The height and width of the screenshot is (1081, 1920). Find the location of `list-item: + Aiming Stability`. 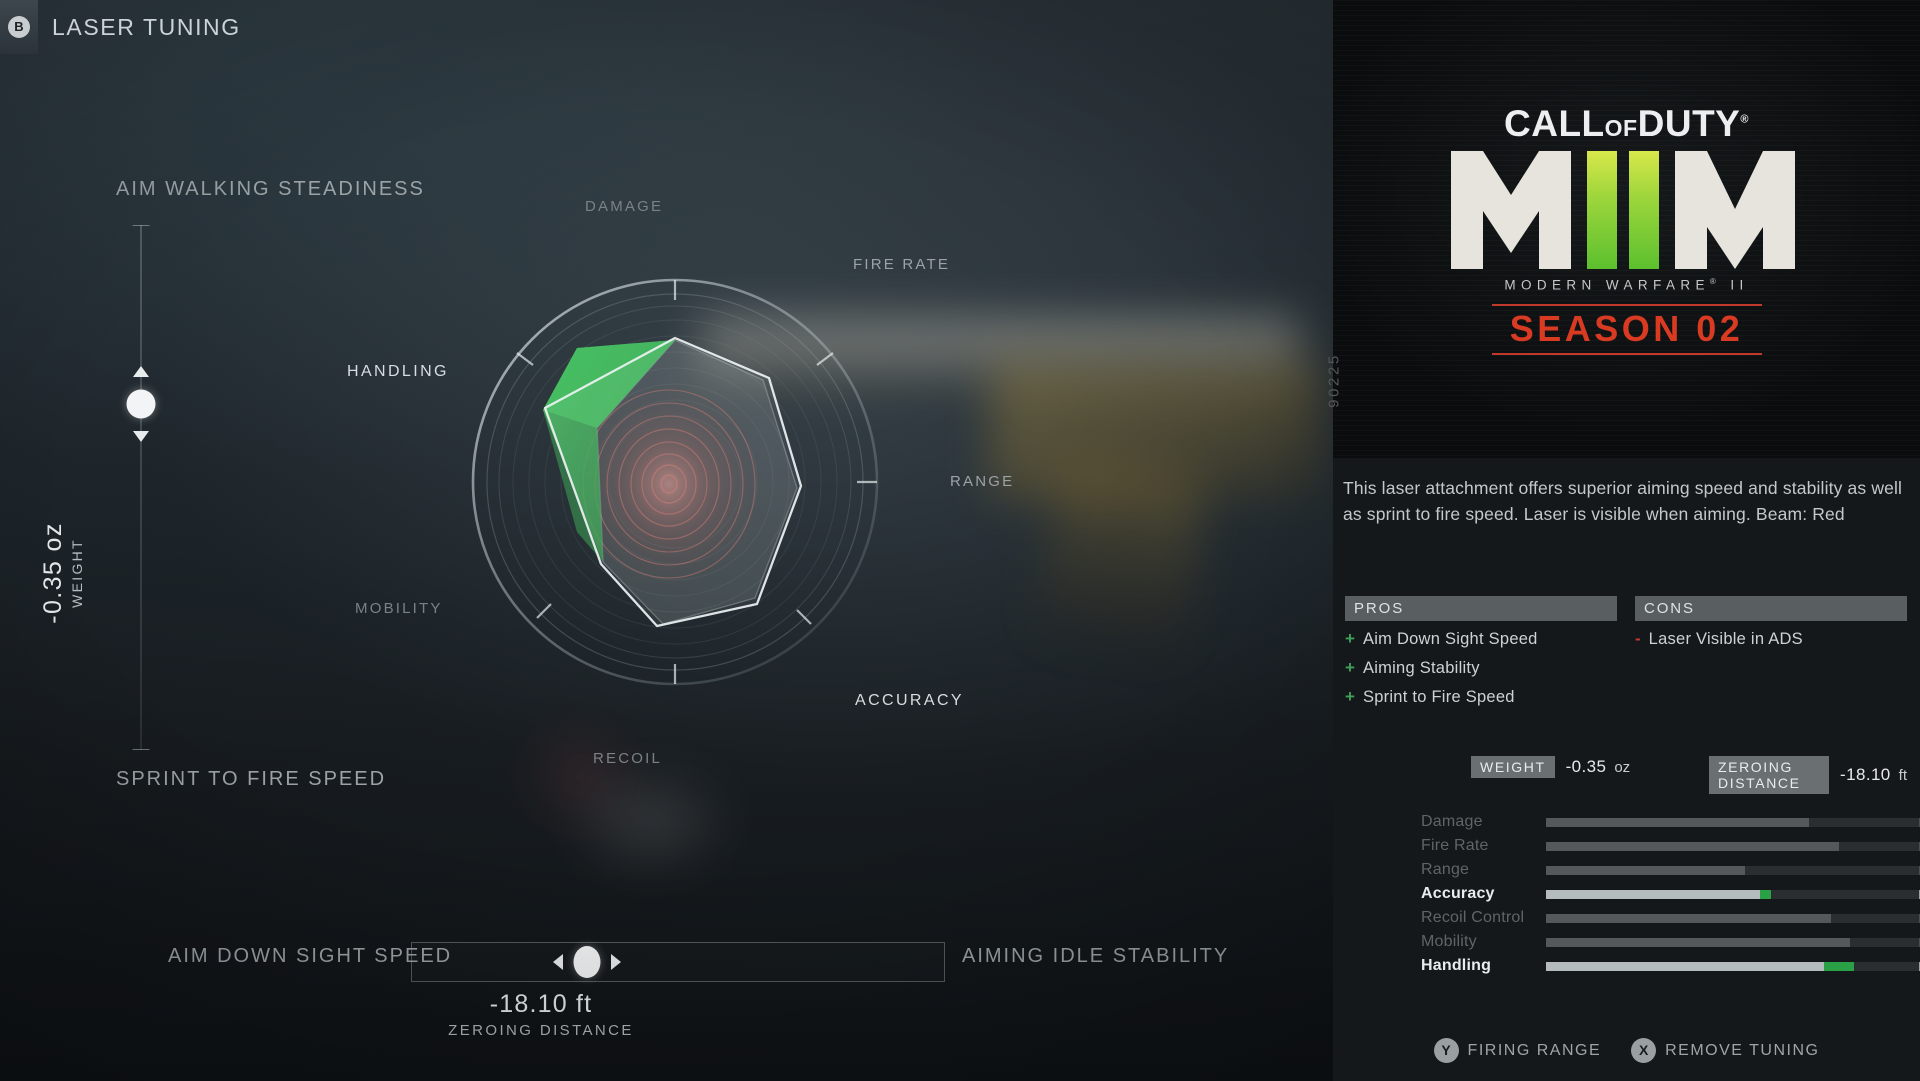

list-item: + Aiming Stability is located at coordinates (1481, 668).